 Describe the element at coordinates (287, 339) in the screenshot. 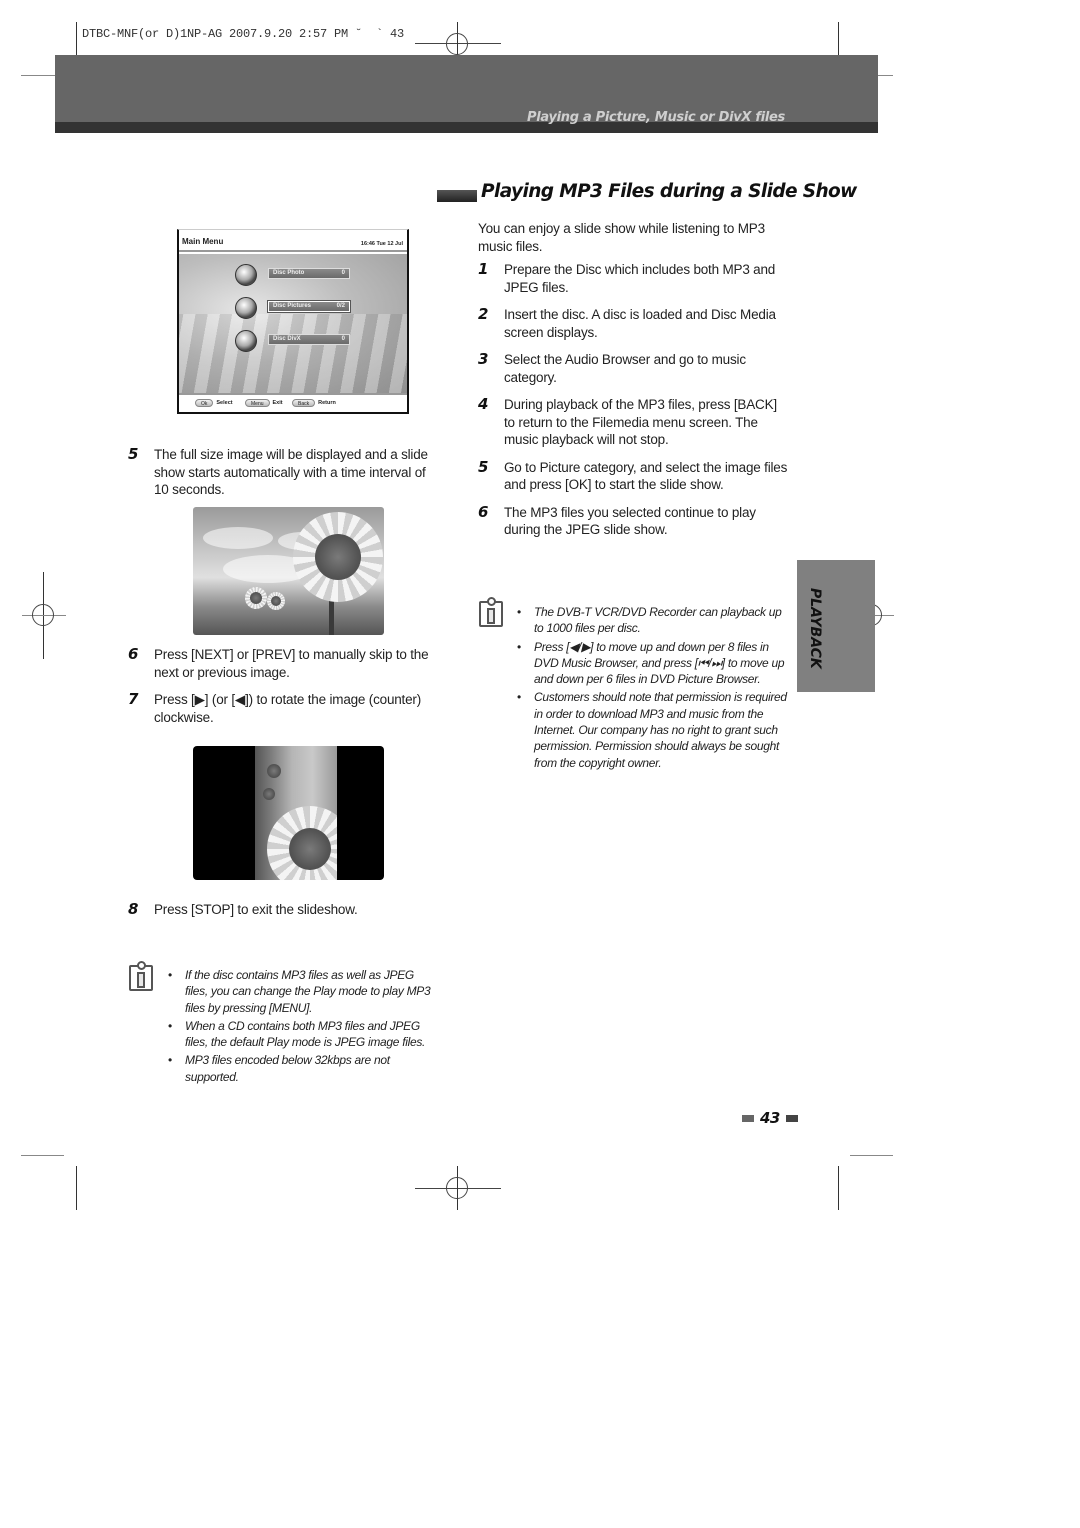

I see `menu-item-label: Disc DivX` at that location.